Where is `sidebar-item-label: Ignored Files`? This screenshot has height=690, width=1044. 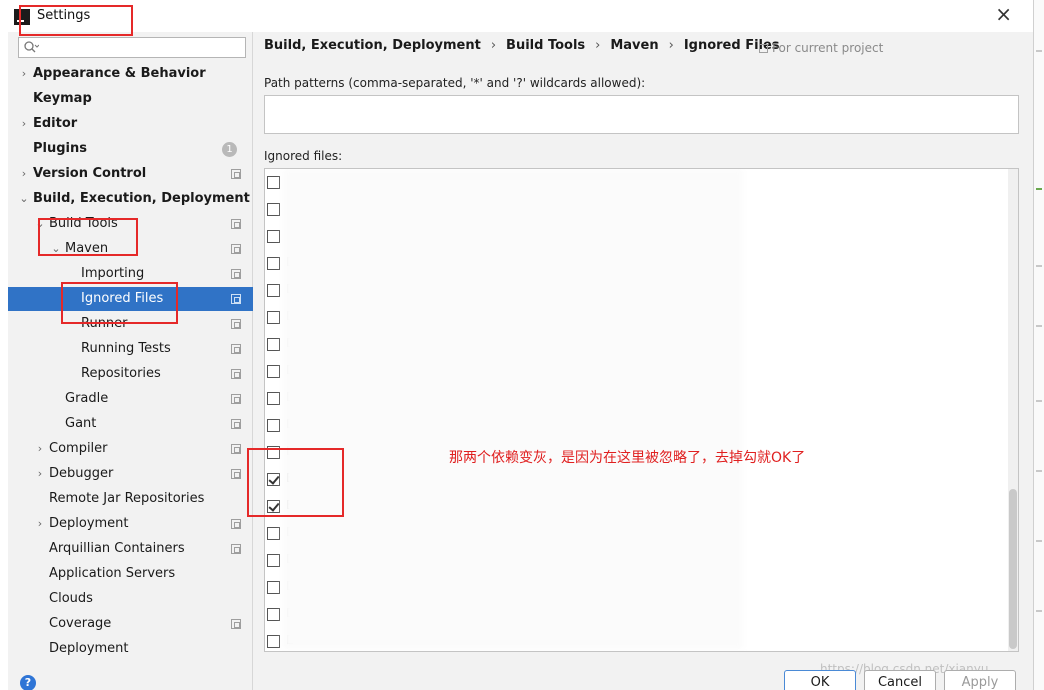
sidebar-item-label: Ignored Files is located at coordinates (122, 298).